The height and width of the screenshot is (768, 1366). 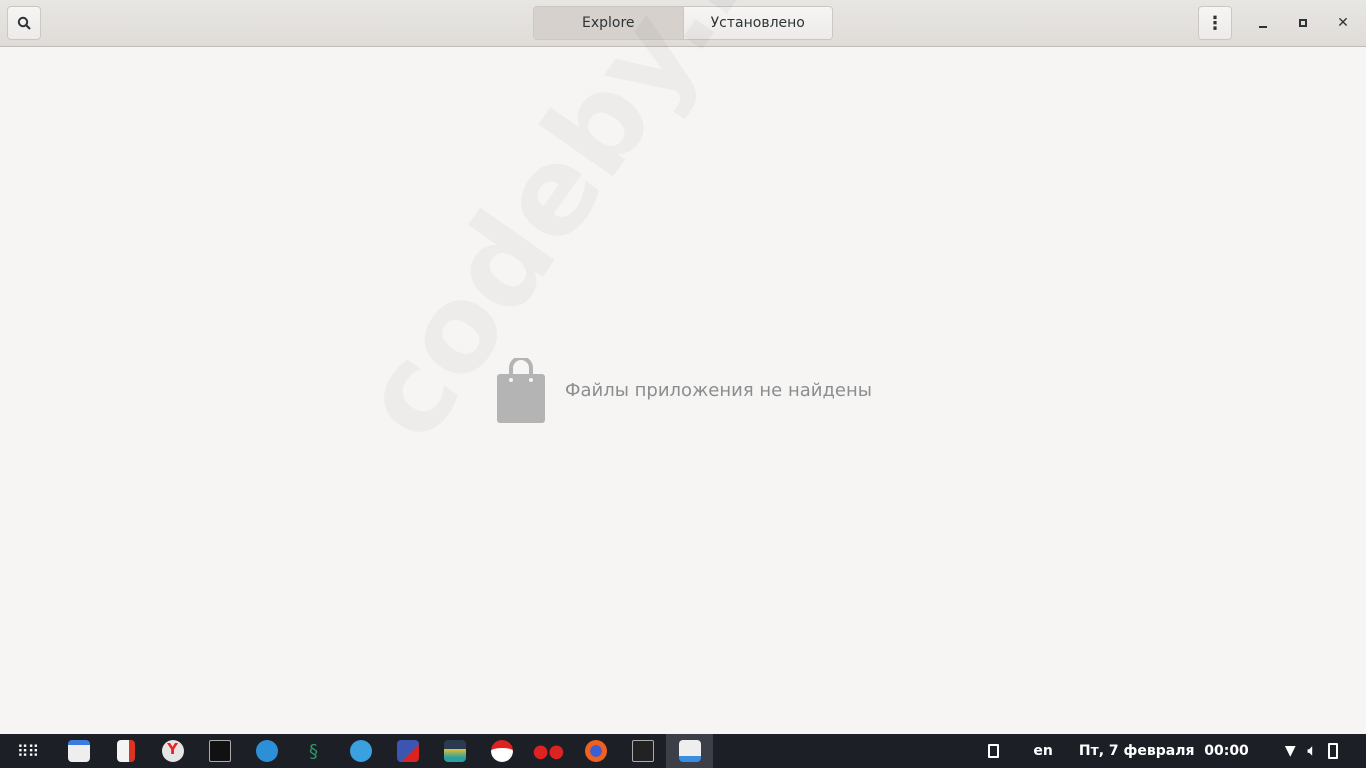 I want to click on clipboard-icon, so click(x=994, y=751).